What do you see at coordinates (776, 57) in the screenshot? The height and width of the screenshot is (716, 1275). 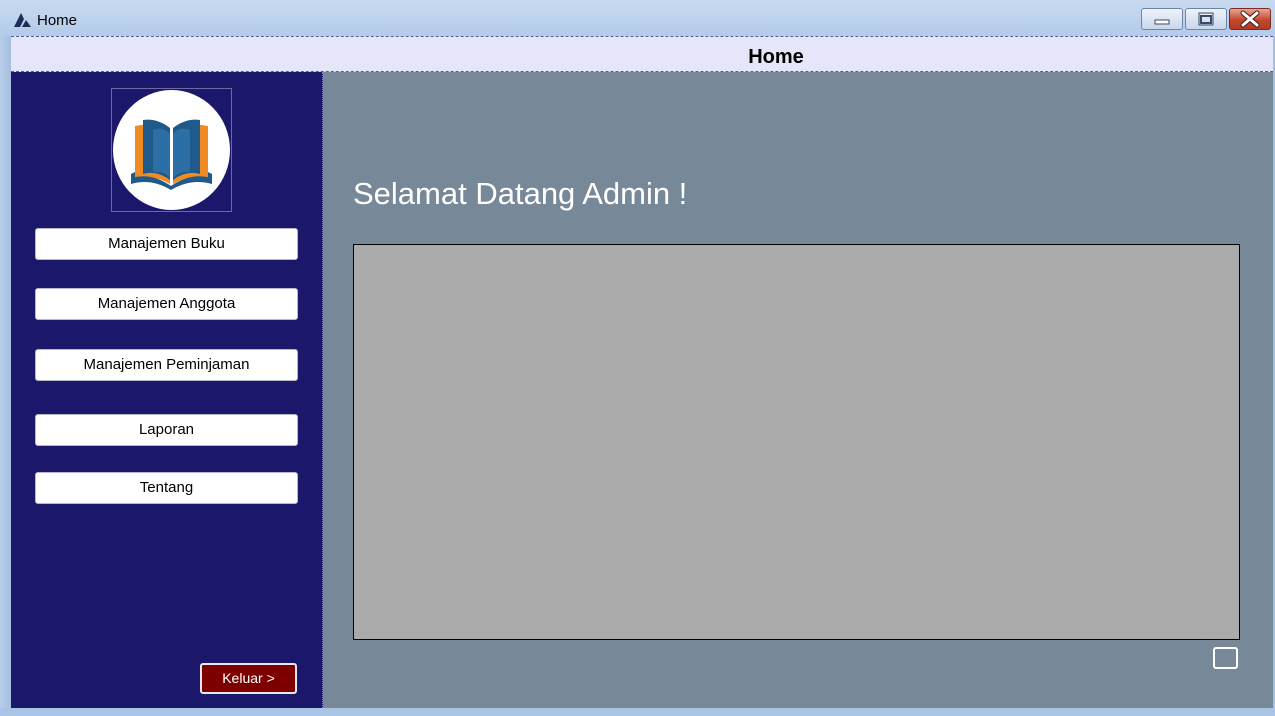 I see `page-title: Home` at bounding box center [776, 57].